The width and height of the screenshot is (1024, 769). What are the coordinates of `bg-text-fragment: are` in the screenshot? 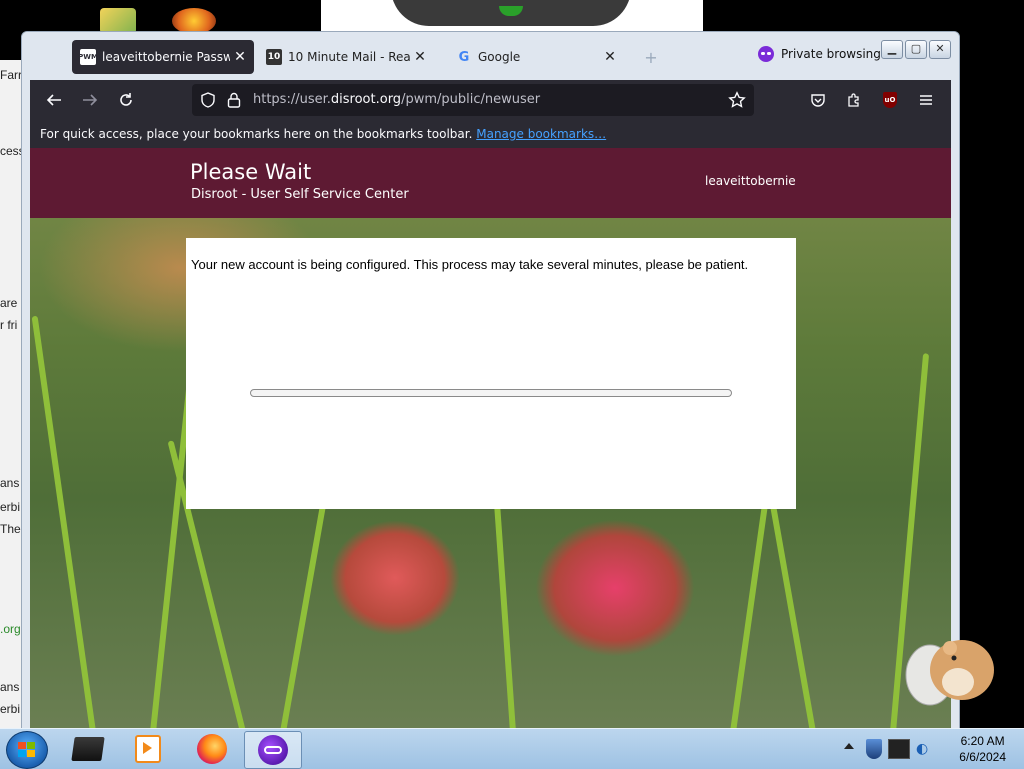 It's located at (9, 303).